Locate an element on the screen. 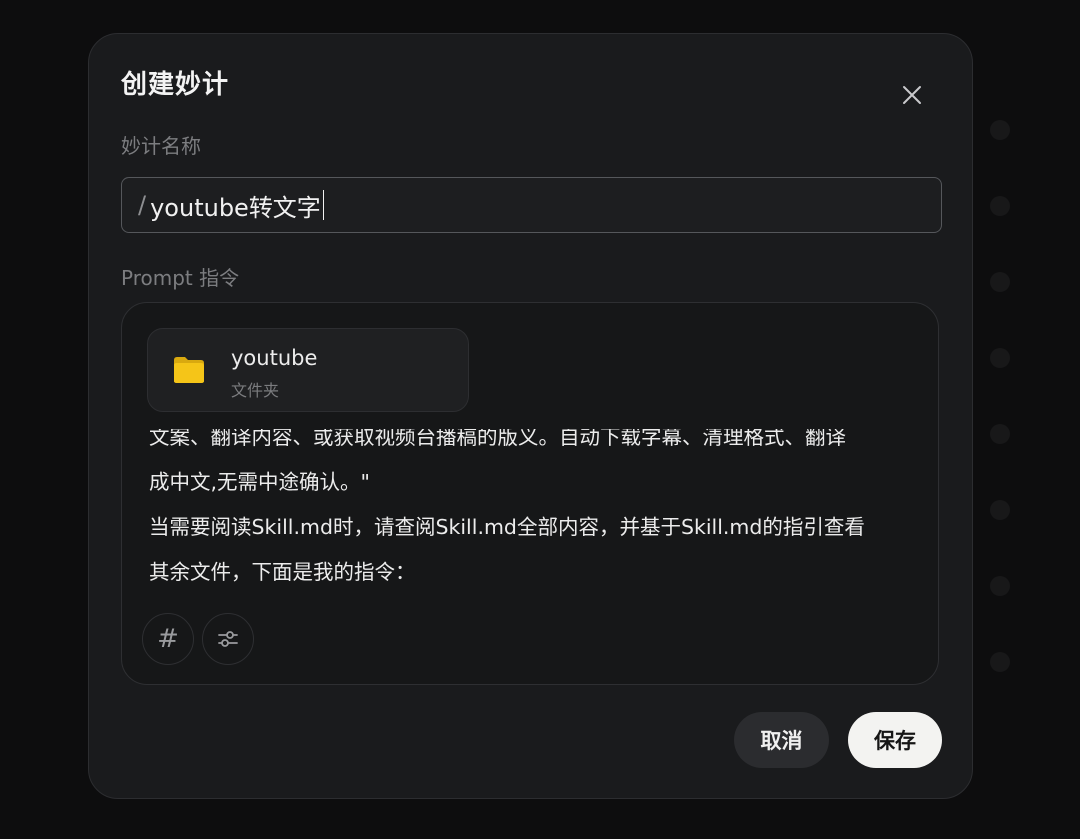  sliders-icon is located at coordinates (228, 639).